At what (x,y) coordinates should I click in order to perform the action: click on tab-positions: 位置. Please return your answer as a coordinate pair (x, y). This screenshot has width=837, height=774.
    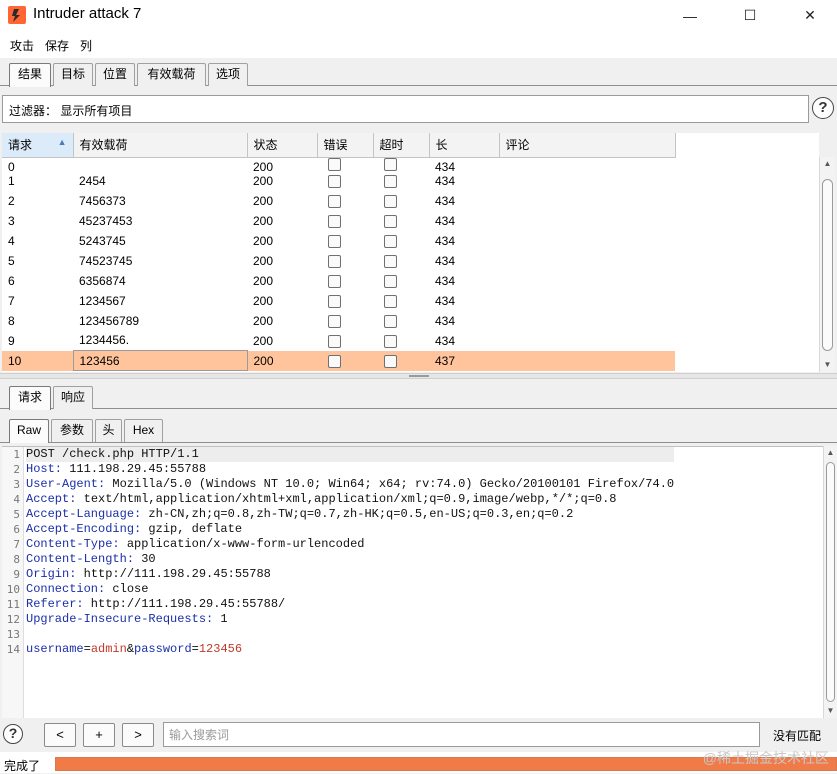
    Looking at the image, I should click on (115, 74).